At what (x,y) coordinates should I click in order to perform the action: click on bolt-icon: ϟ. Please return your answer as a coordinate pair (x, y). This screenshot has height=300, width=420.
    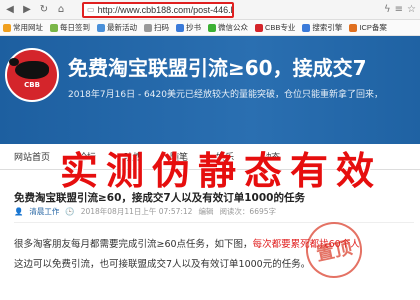
    Looking at the image, I should click on (387, 9).